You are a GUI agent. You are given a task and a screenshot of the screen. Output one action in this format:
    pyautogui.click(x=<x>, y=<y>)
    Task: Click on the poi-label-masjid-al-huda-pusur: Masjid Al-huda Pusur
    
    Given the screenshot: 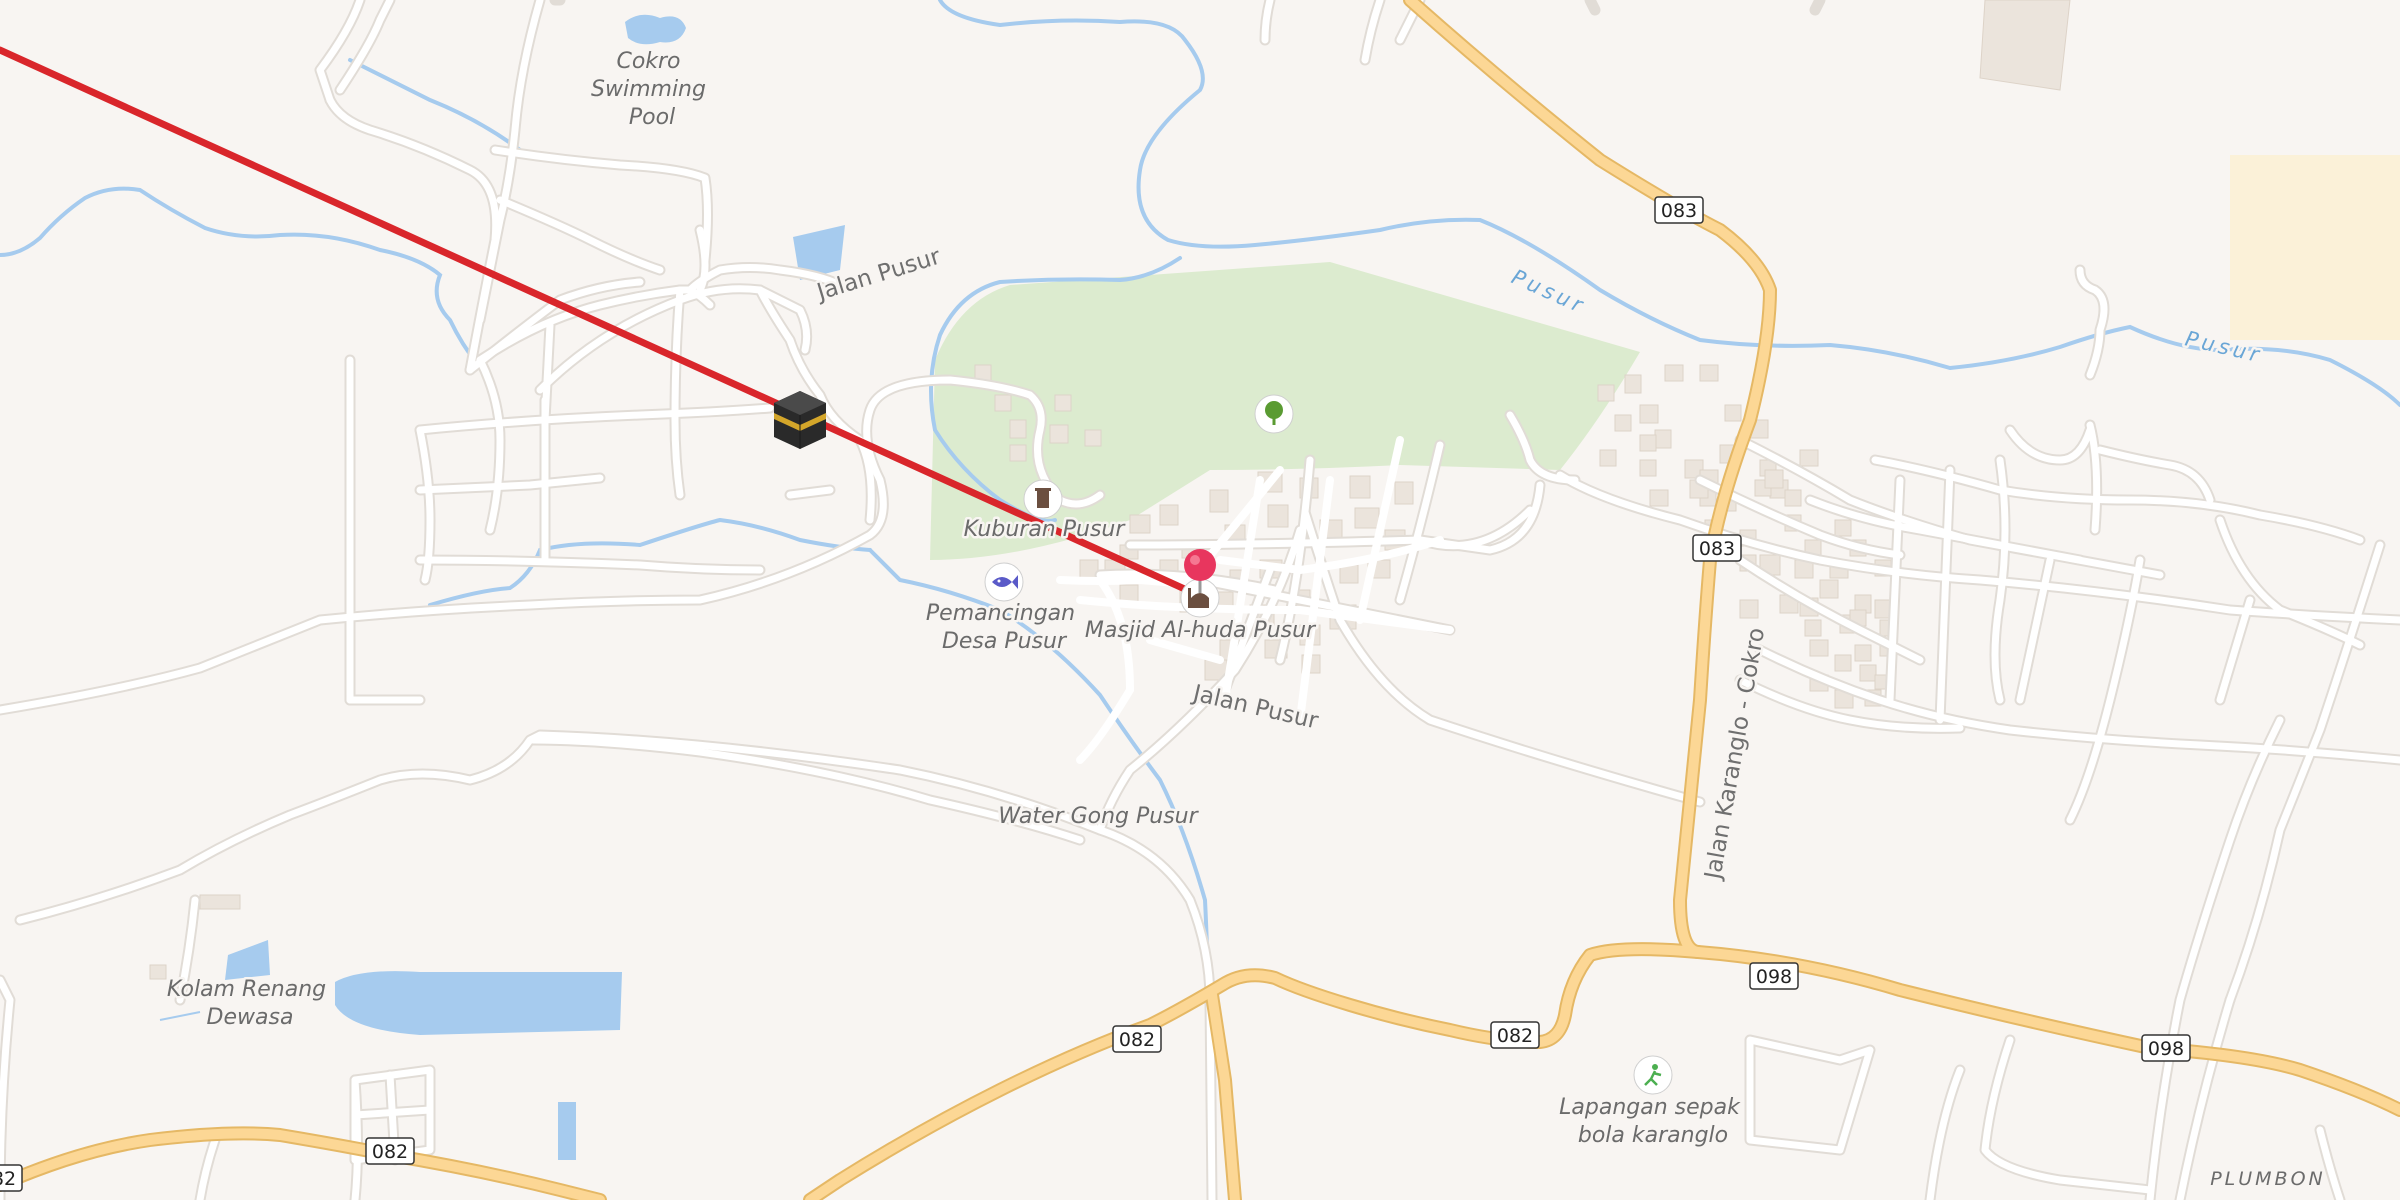 What is the action you would take?
    pyautogui.click(x=1201, y=630)
    